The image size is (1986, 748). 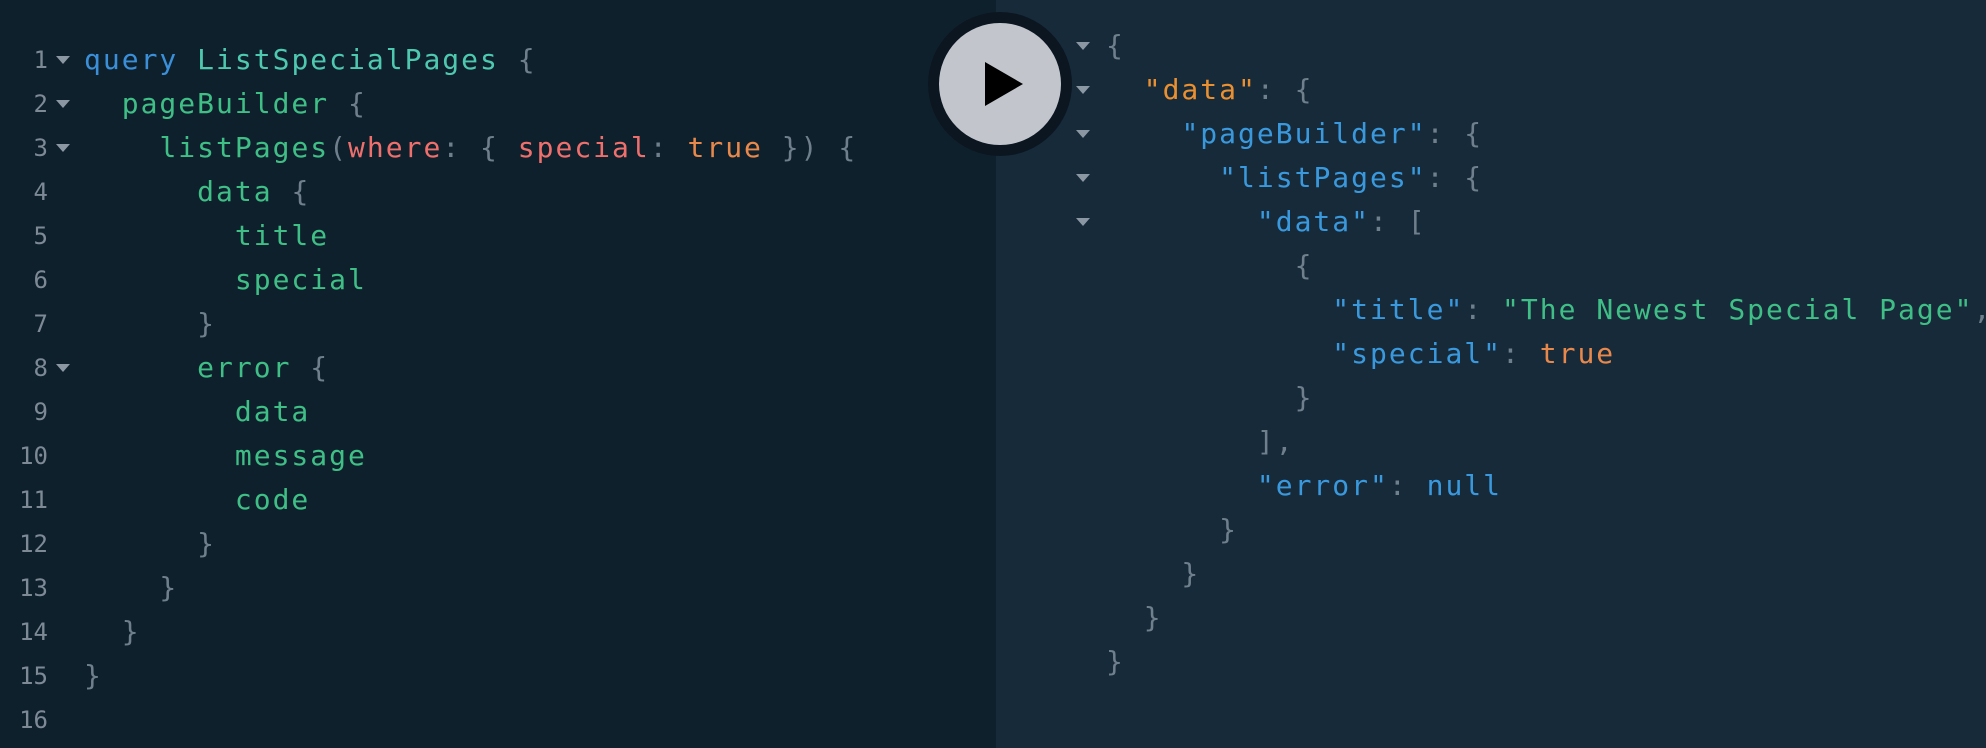 I want to click on code-line: "error": null, so click(x=1304, y=486).